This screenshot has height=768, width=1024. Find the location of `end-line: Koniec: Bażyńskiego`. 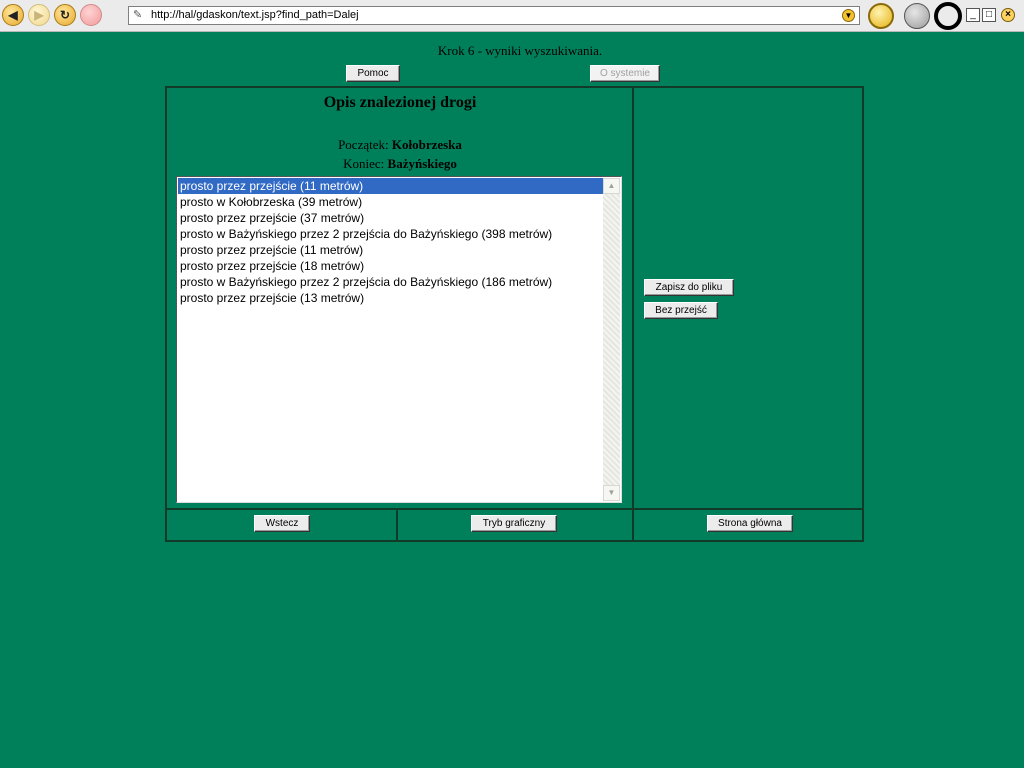

end-line: Koniec: Bażyńskiego is located at coordinates (400, 164).